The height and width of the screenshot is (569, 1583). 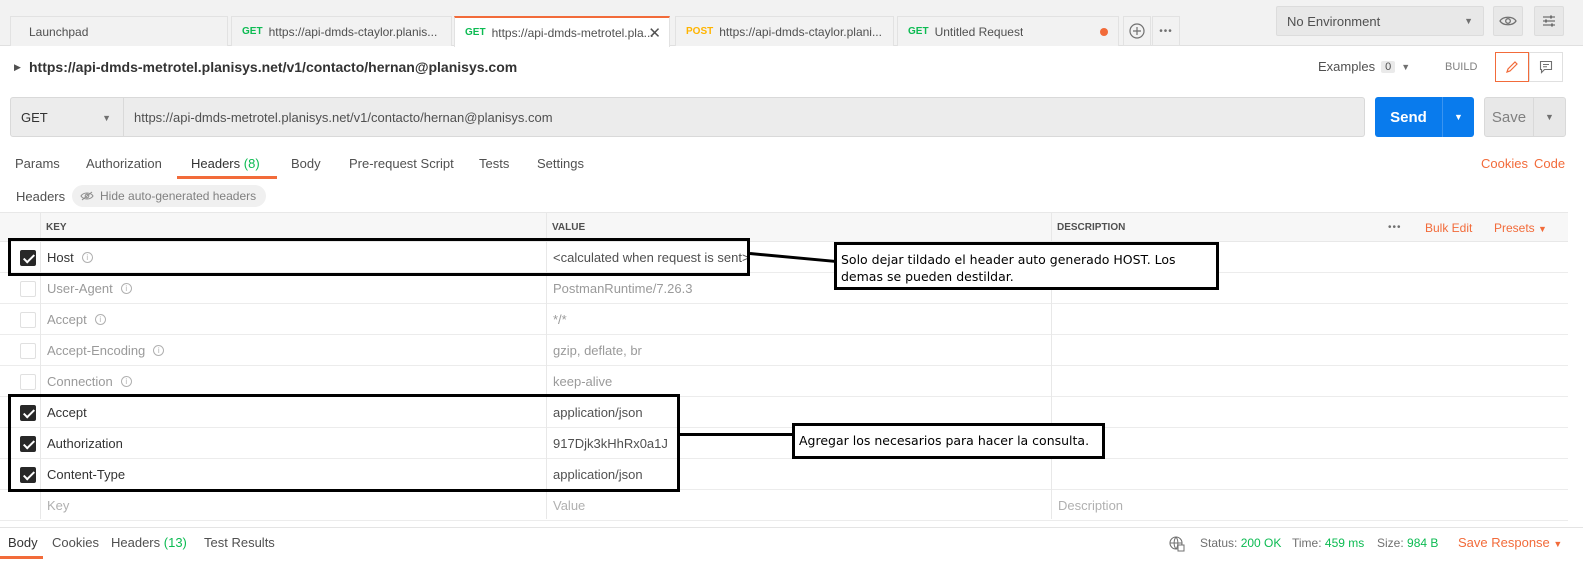 I want to click on col-description: DESCRIPTION, so click(x=1091, y=227).